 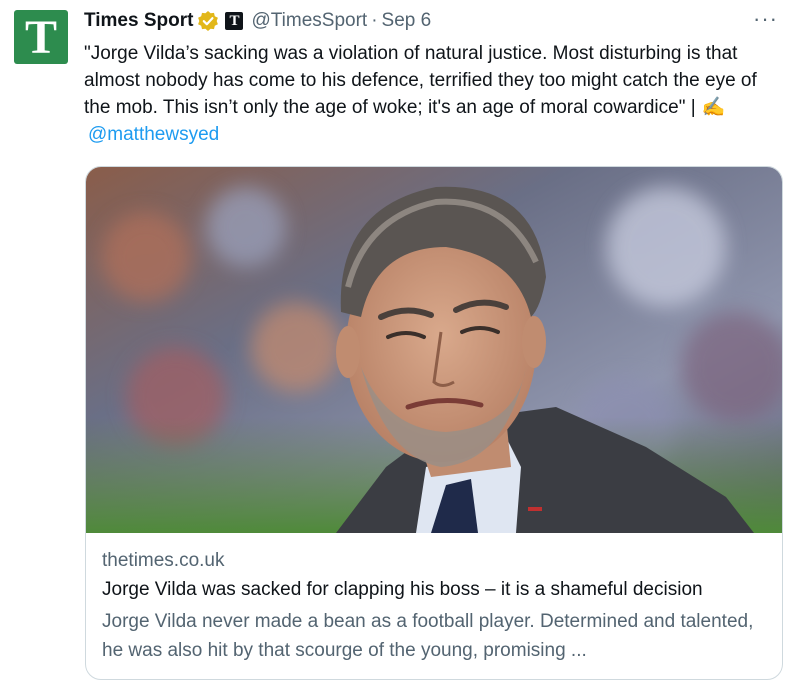 I want to click on avatar-letter: T, so click(x=40, y=37).